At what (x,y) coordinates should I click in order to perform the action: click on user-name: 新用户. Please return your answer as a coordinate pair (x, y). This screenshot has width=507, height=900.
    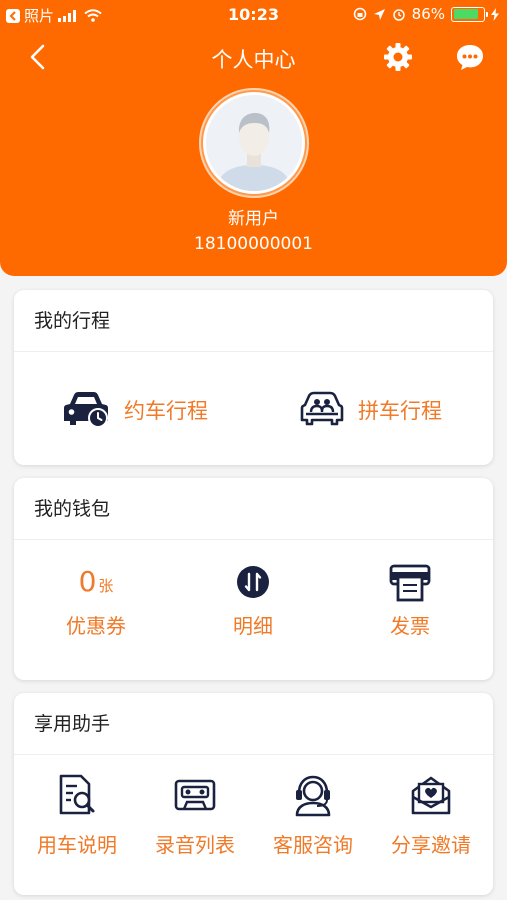
    Looking at the image, I should click on (253, 219).